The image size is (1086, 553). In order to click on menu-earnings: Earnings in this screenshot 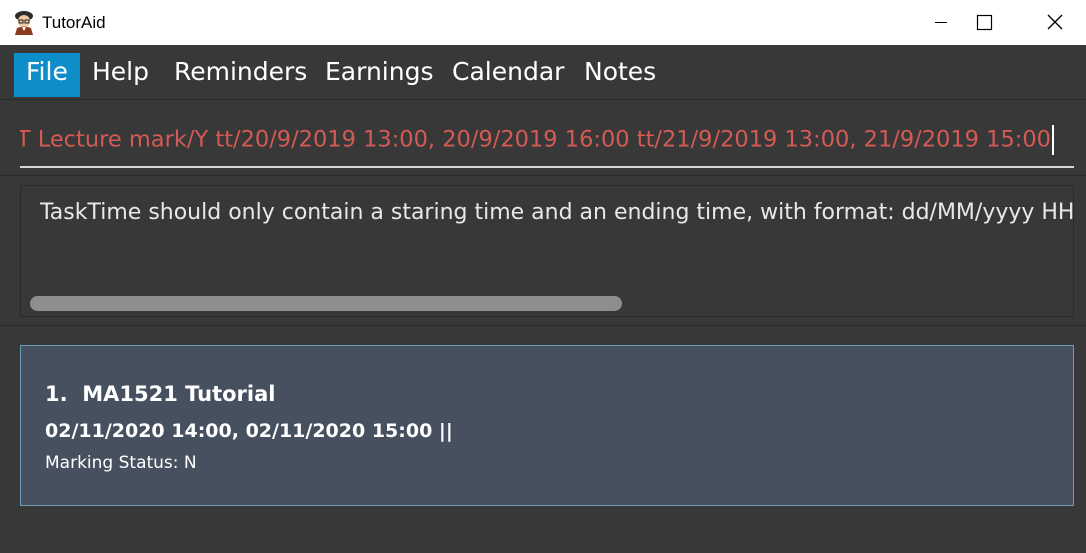, I will do `click(379, 75)`.